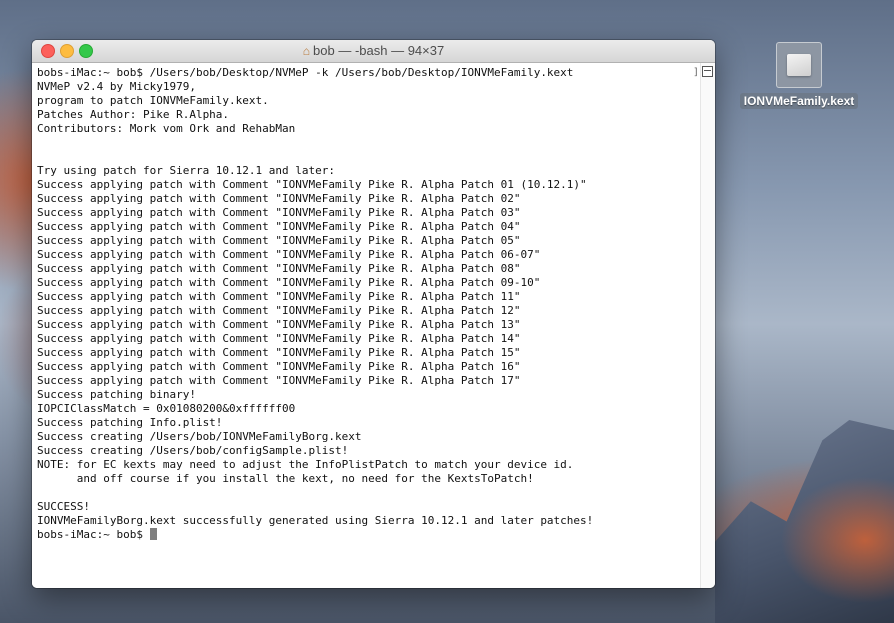 This screenshot has width=894, height=623. Describe the element at coordinates (116, 86) in the screenshot. I see `terminal-line: NVMeP v2.4 by Micky1979,` at that location.